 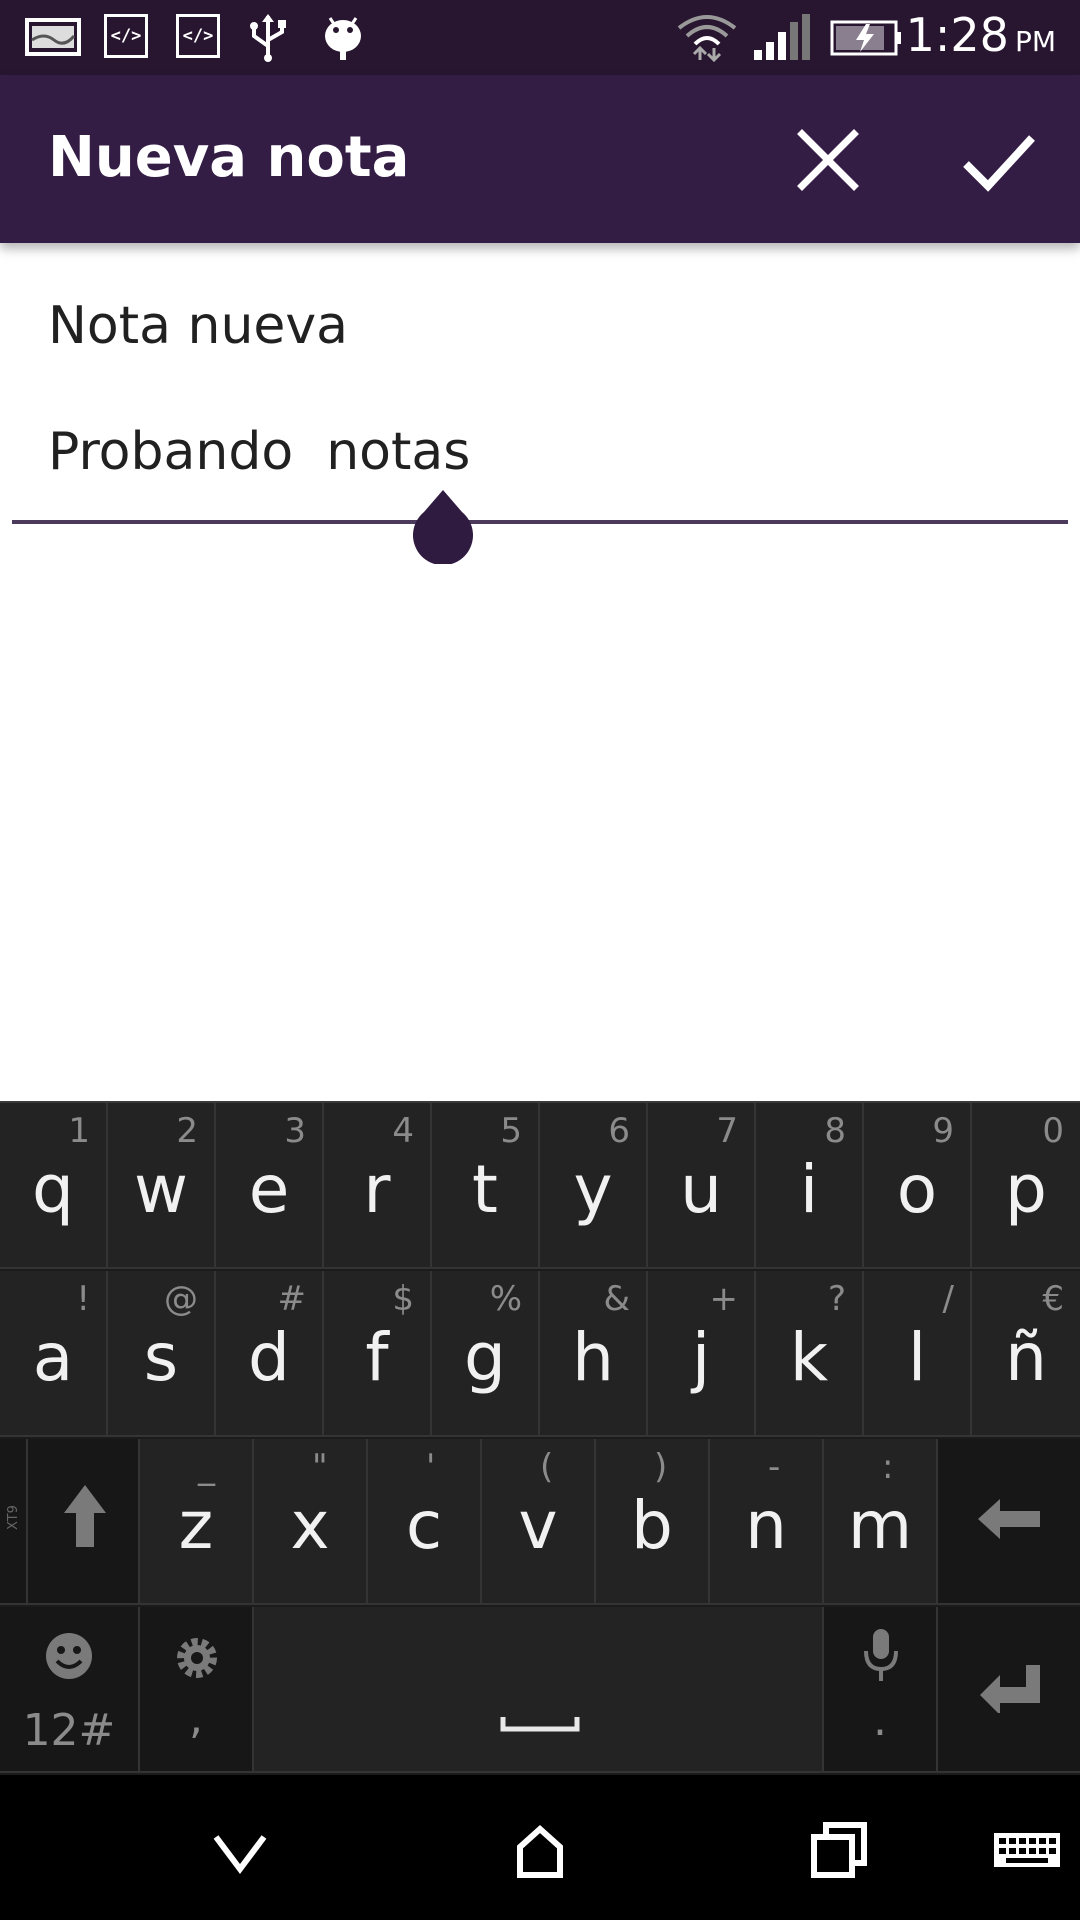 I want to click on key-label: i, so click(x=809, y=1189).